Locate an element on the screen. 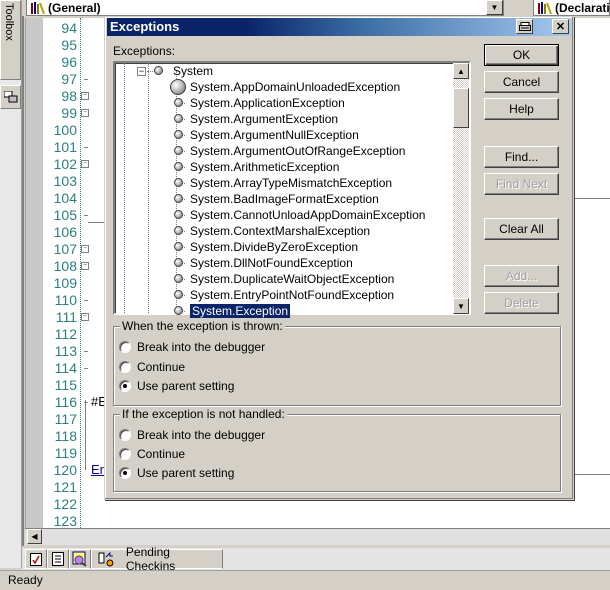 The width and height of the screenshot is (610, 590). line-number: 111 is located at coordinates (66, 317).